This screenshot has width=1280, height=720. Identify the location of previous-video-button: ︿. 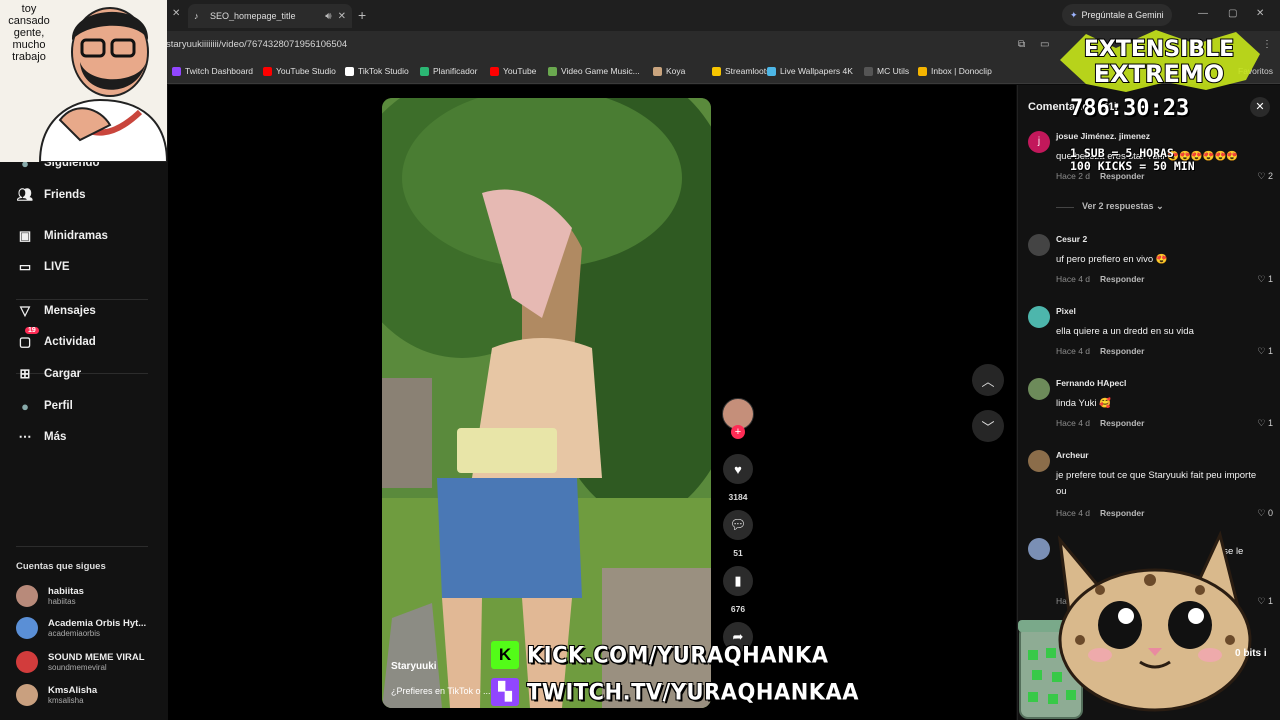
(988, 380).